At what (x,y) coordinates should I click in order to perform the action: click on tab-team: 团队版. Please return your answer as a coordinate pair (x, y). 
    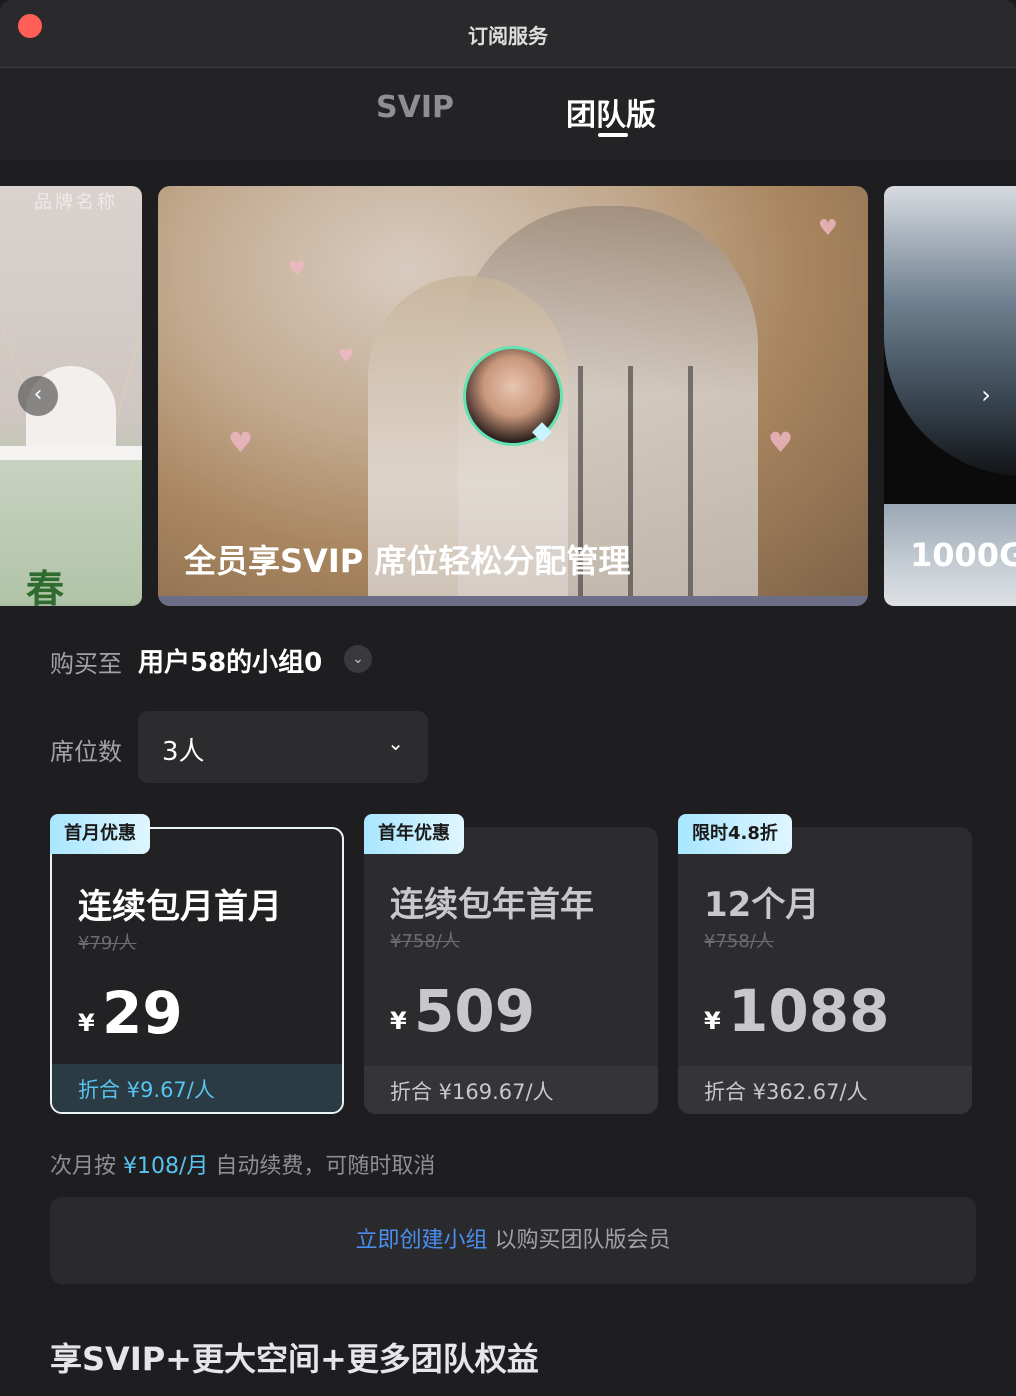
    Looking at the image, I should click on (611, 112).